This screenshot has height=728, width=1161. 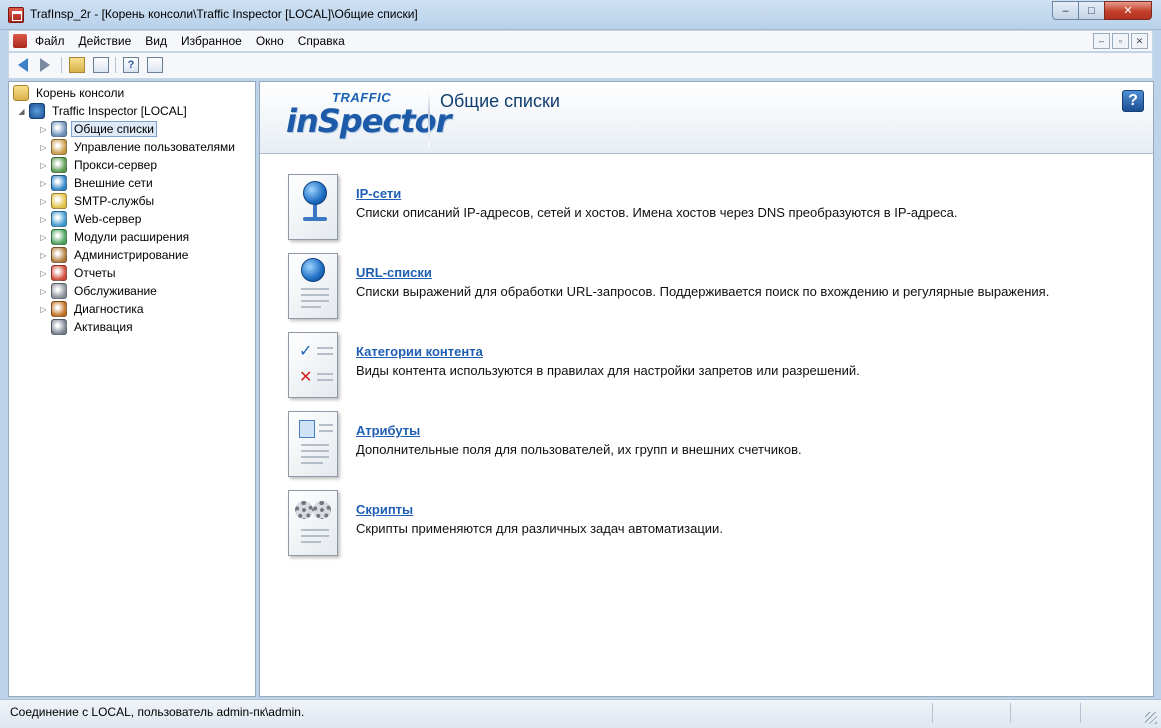 I want to click on tree-label: Web-сервер, so click(x=108, y=219).